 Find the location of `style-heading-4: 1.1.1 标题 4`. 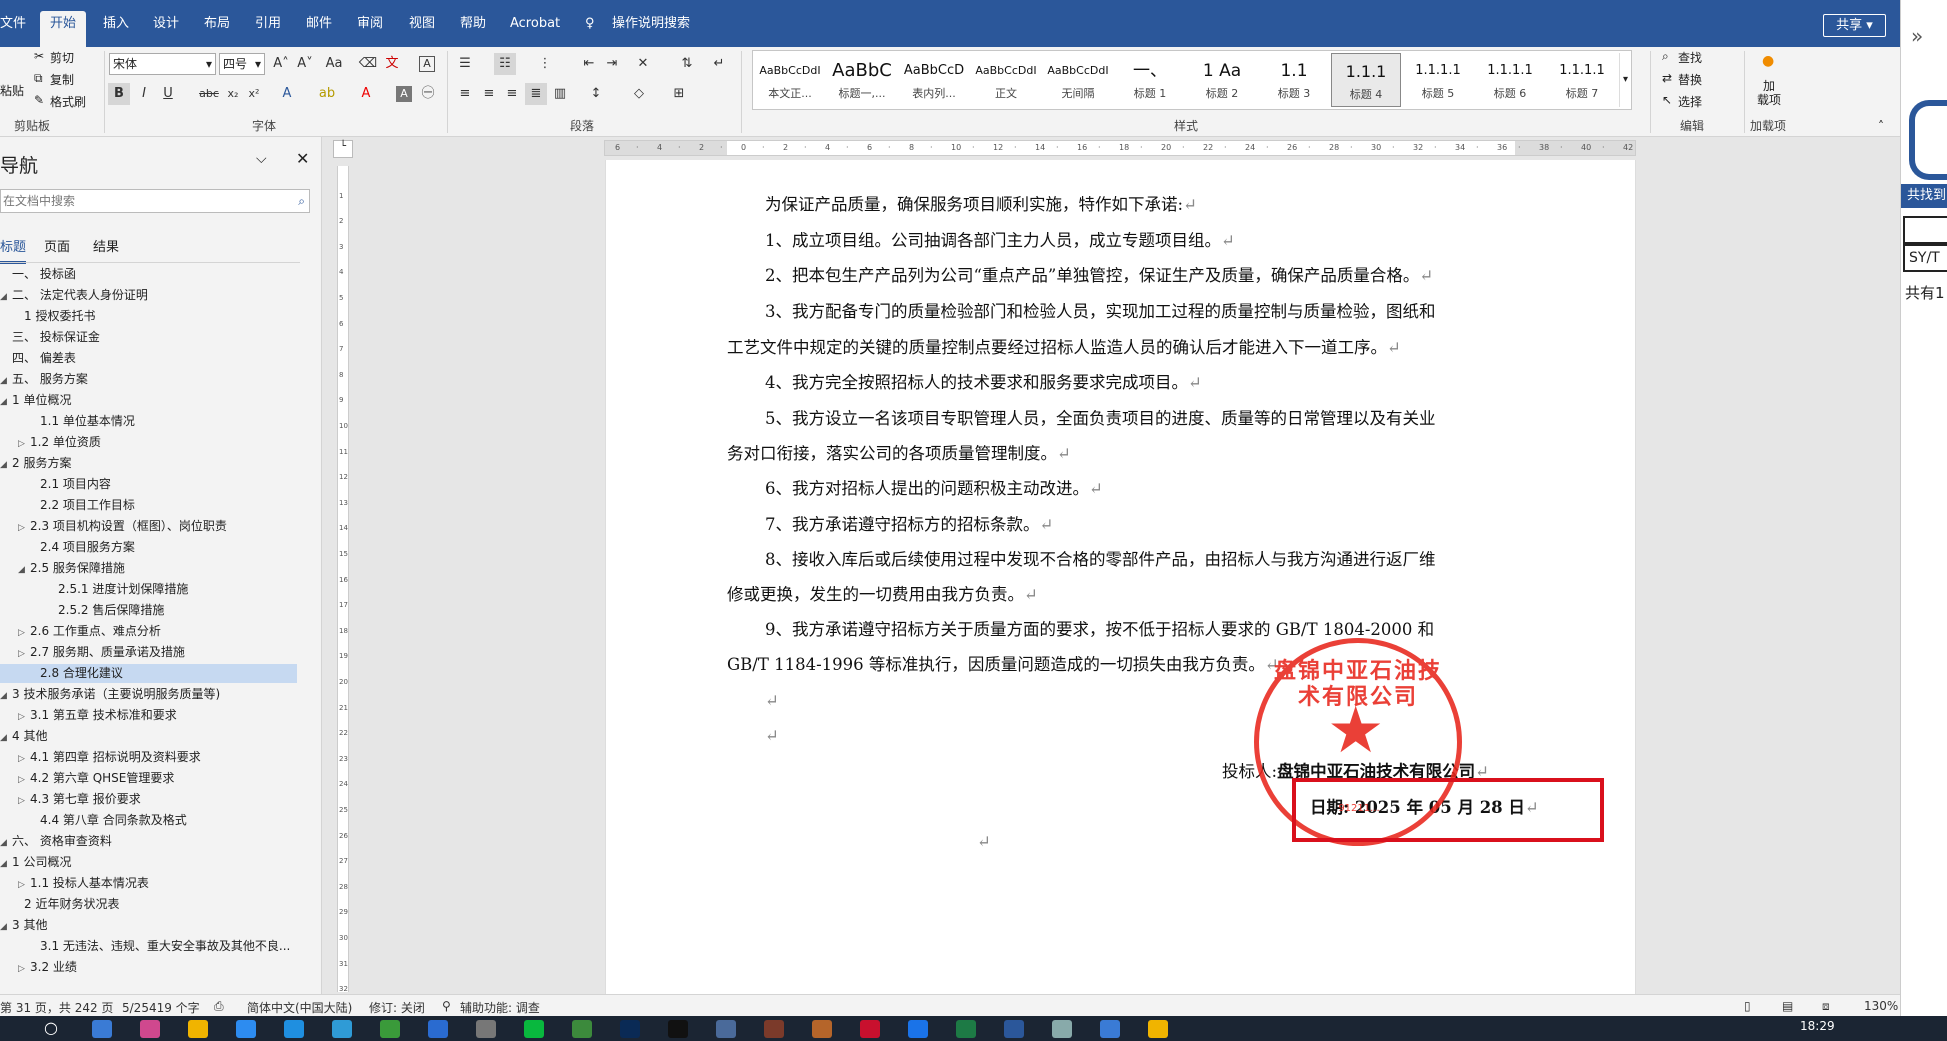

style-heading-4: 1.1.1 标题 4 is located at coordinates (1366, 80).